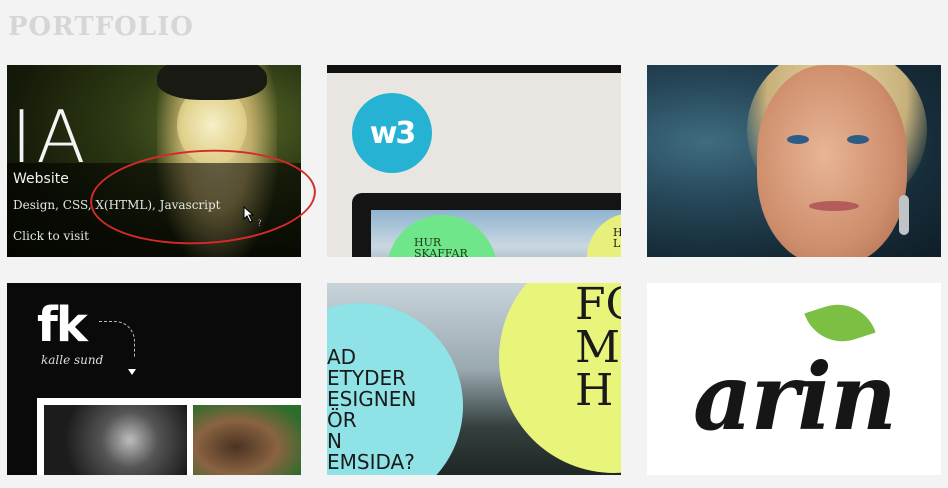 The image size is (948, 488). Describe the element at coordinates (474, 161) in the screenshot. I see `portfolio-item-2: w3 HUR SKAFFAR H L` at that location.